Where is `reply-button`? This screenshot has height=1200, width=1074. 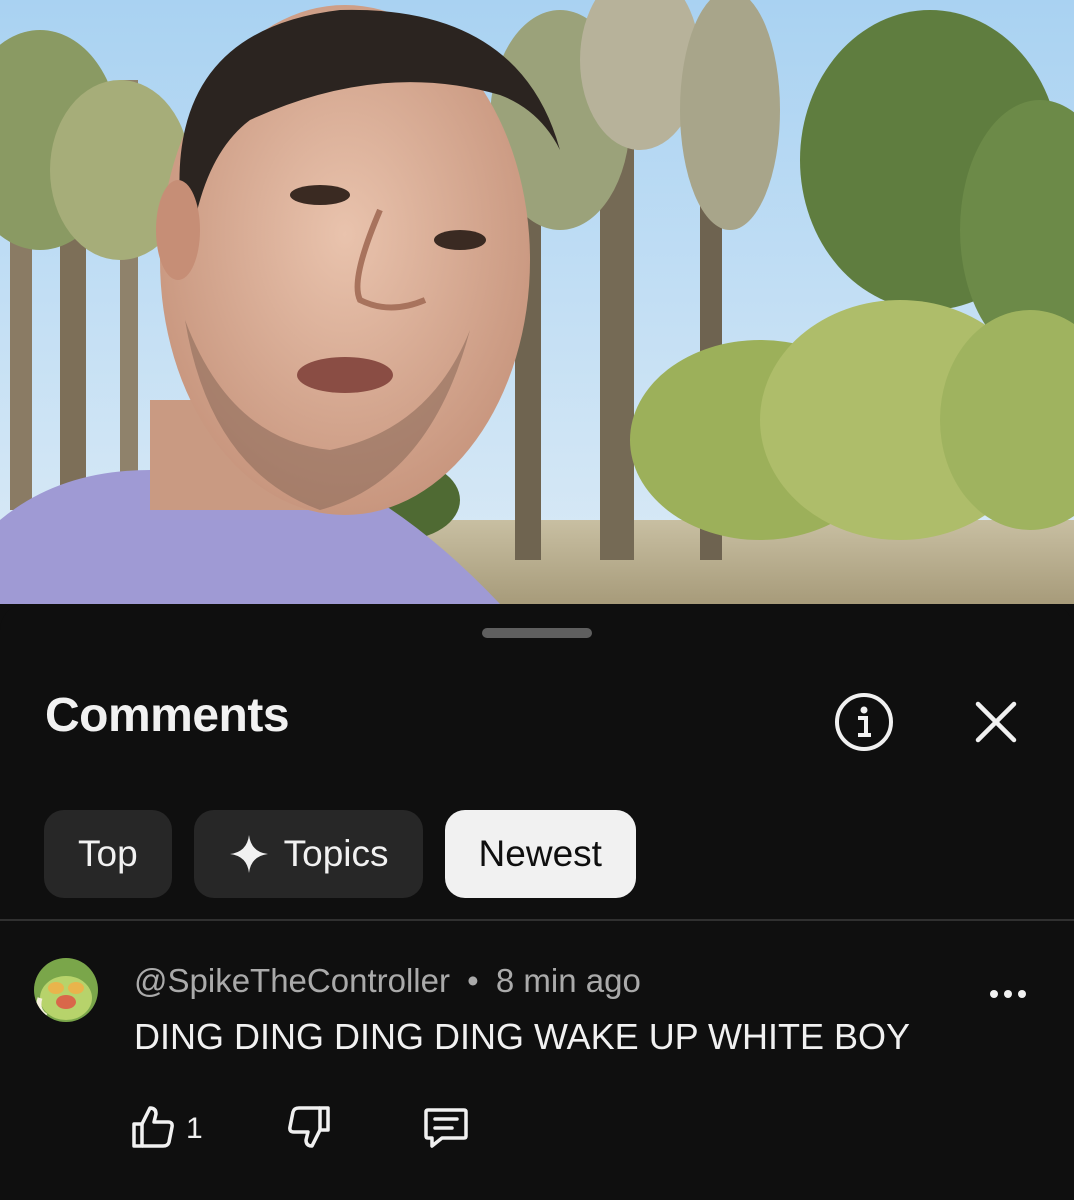
reply-button is located at coordinates (446, 1129).